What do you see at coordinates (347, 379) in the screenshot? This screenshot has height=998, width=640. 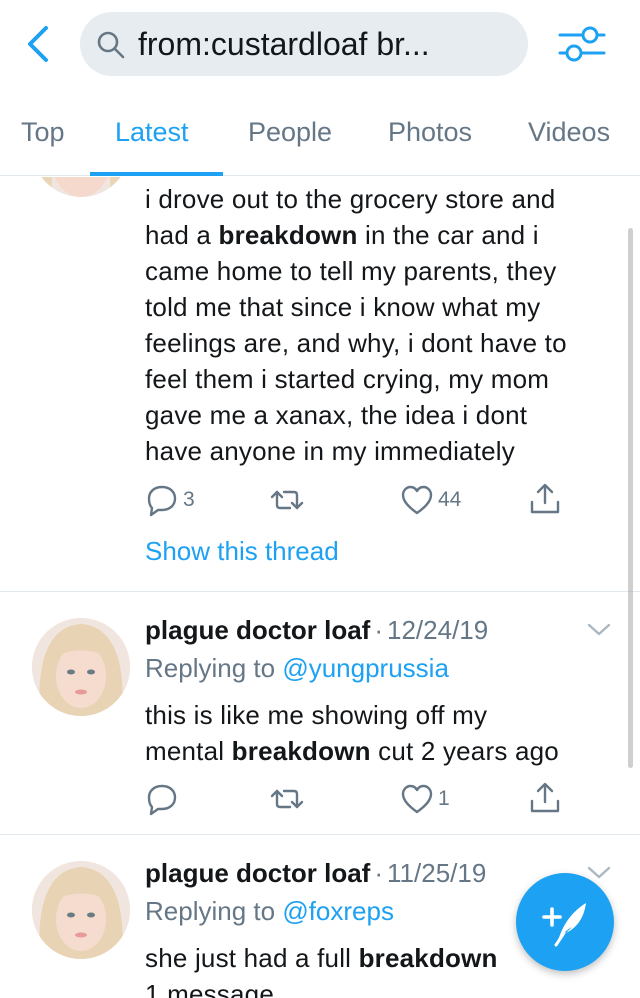 I see `tweet-line: feel them i started crying, my mom` at bounding box center [347, 379].